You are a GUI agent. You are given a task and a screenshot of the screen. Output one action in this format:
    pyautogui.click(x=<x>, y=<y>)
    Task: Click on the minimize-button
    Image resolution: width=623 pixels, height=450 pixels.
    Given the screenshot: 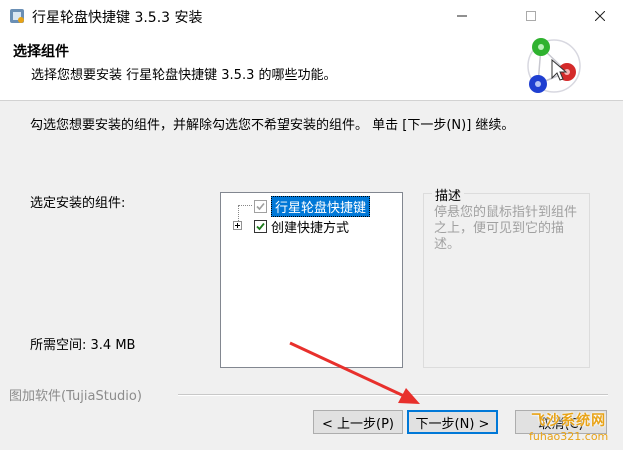 What is the action you would take?
    pyautogui.click(x=462, y=16)
    